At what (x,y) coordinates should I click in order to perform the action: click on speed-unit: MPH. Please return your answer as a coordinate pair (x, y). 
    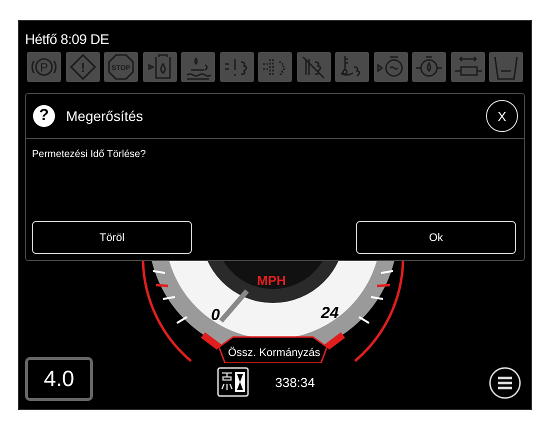
    Looking at the image, I should click on (271, 280).